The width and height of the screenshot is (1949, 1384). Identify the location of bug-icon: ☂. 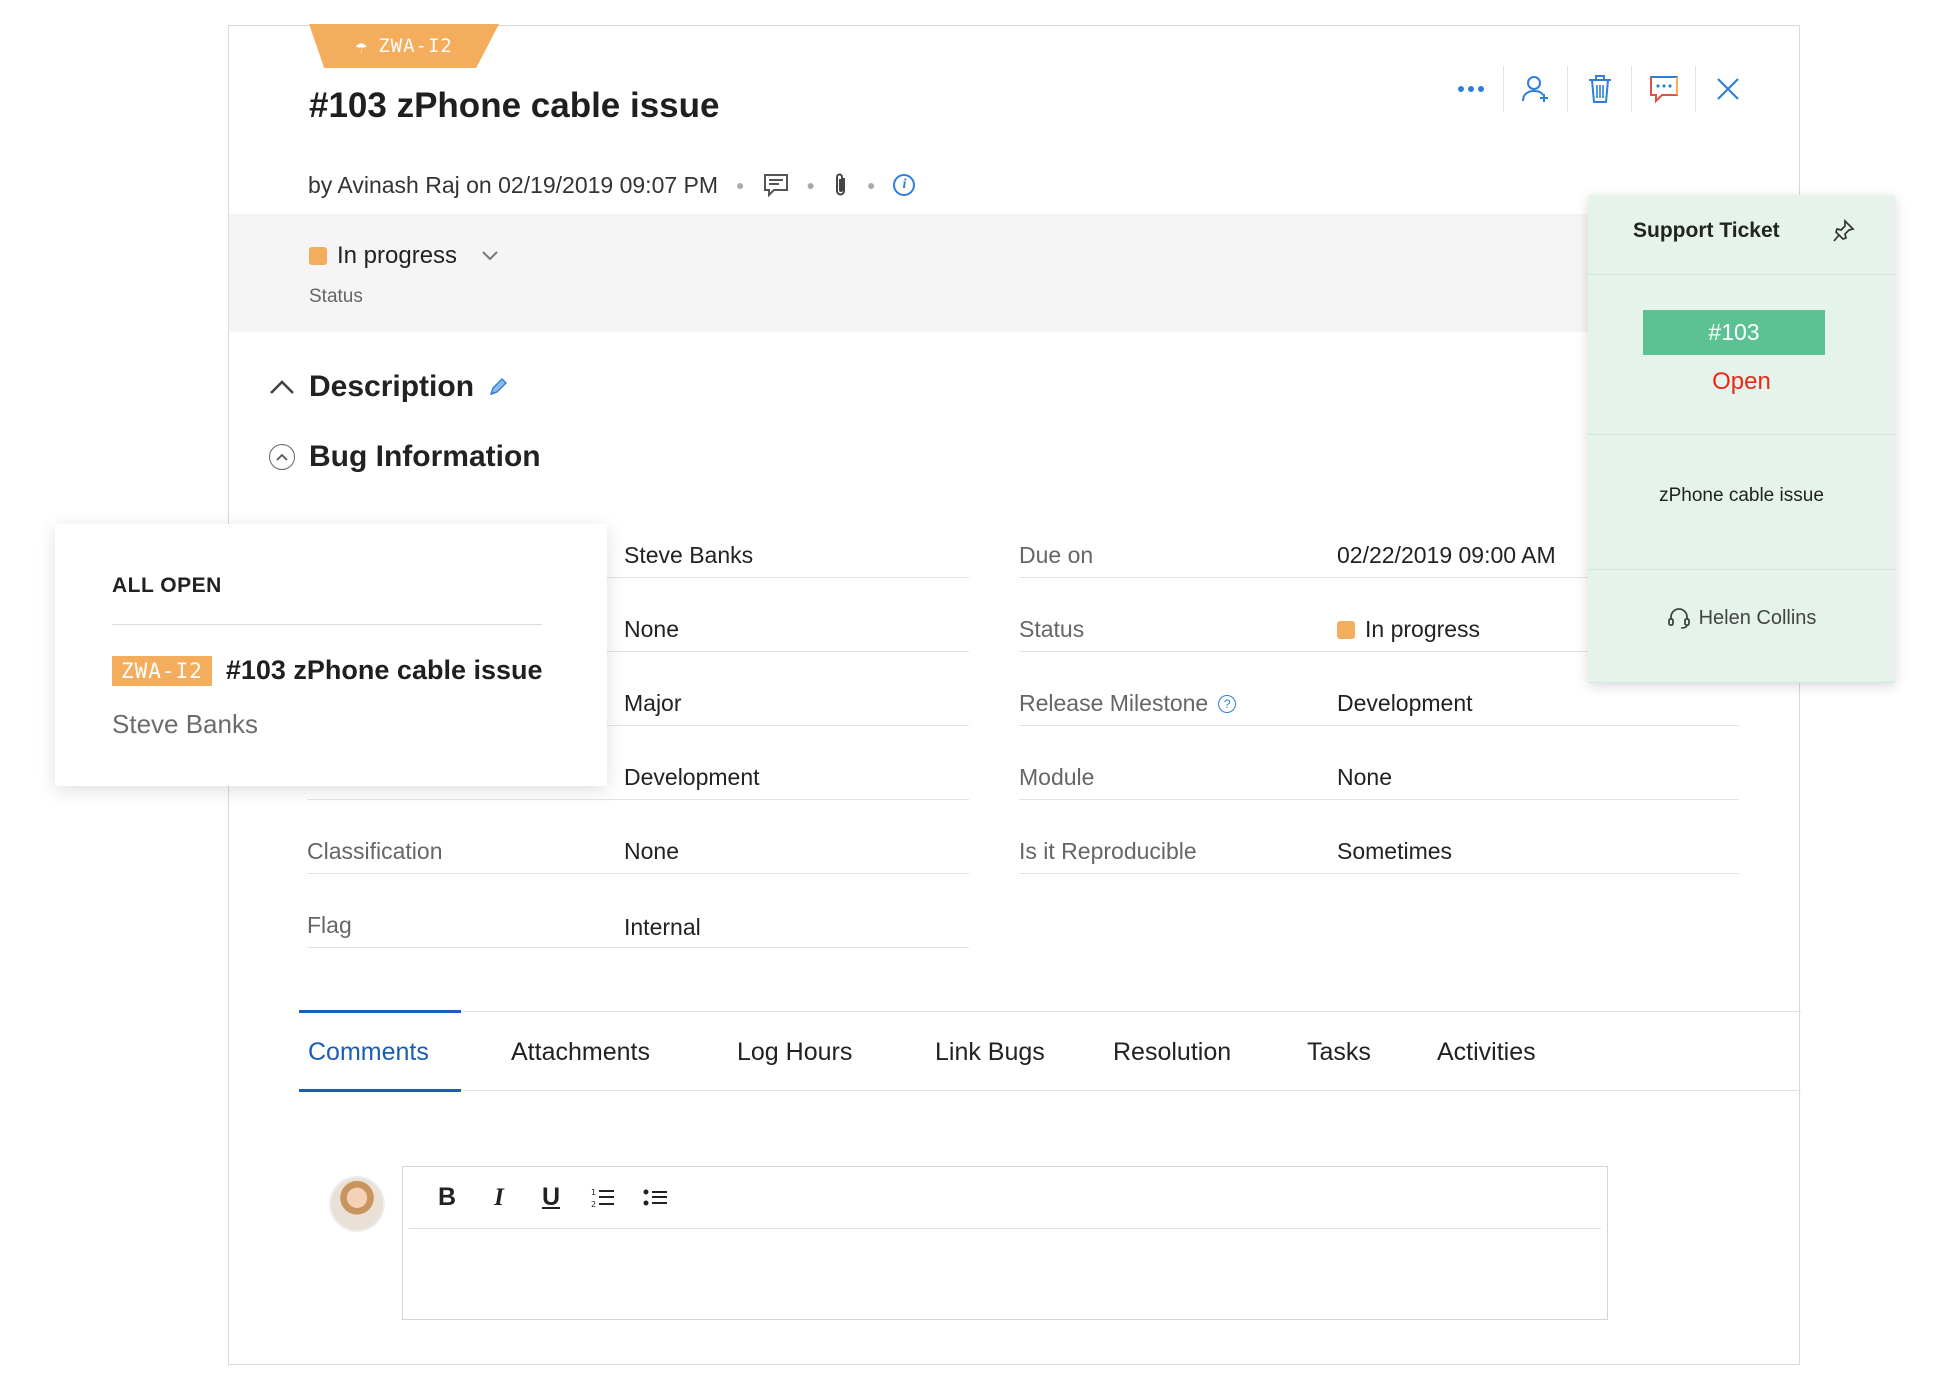
(362, 46).